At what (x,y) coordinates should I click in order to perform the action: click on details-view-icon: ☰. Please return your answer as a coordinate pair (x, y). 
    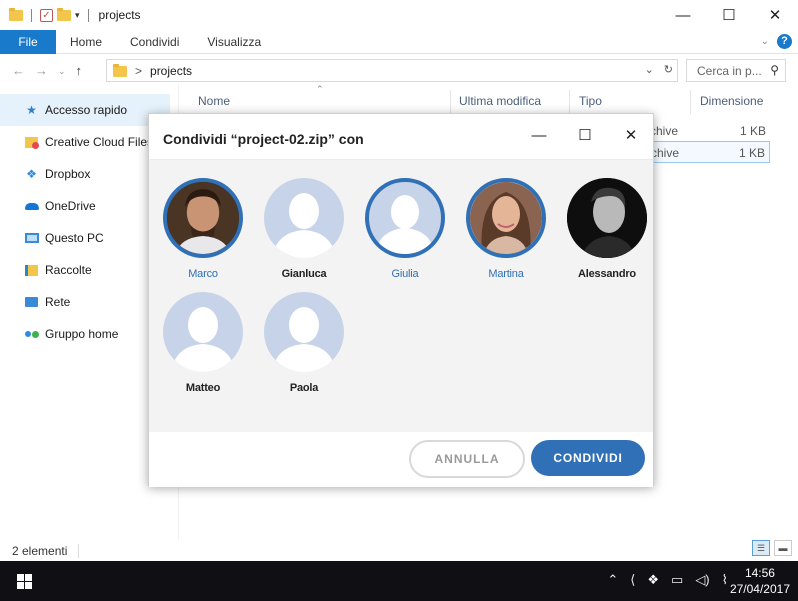
    Looking at the image, I should click on (761, 548).